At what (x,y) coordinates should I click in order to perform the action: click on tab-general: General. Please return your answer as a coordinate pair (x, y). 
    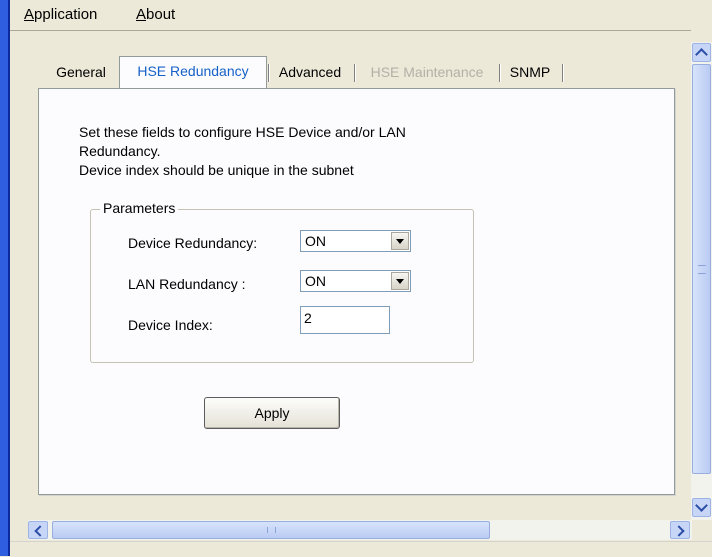
    Looking at the image, I should click on (81, 72).